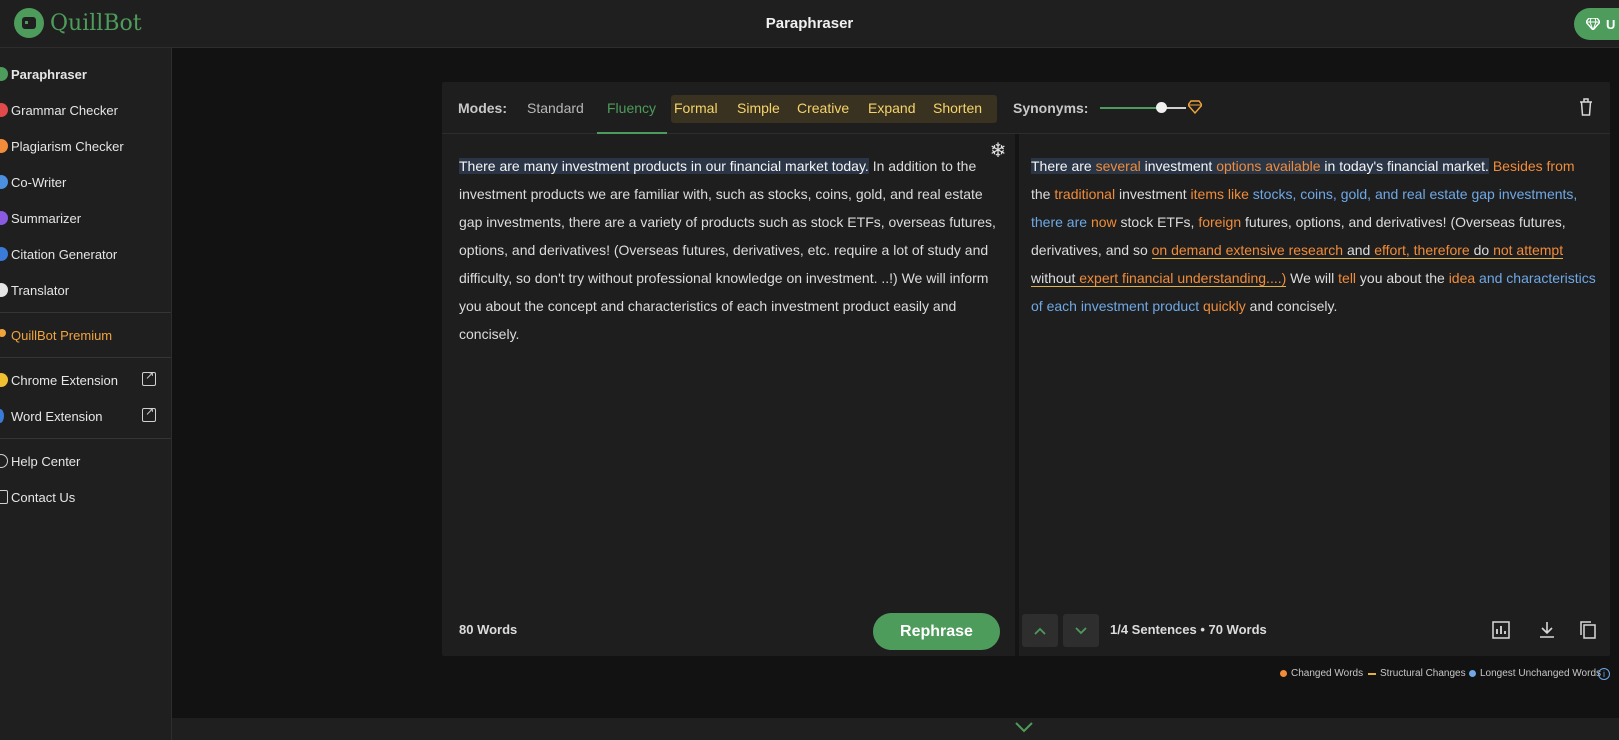 The image size is (1619, 740). I want to click on structural-changes-line-icon, so click(1372, 673).